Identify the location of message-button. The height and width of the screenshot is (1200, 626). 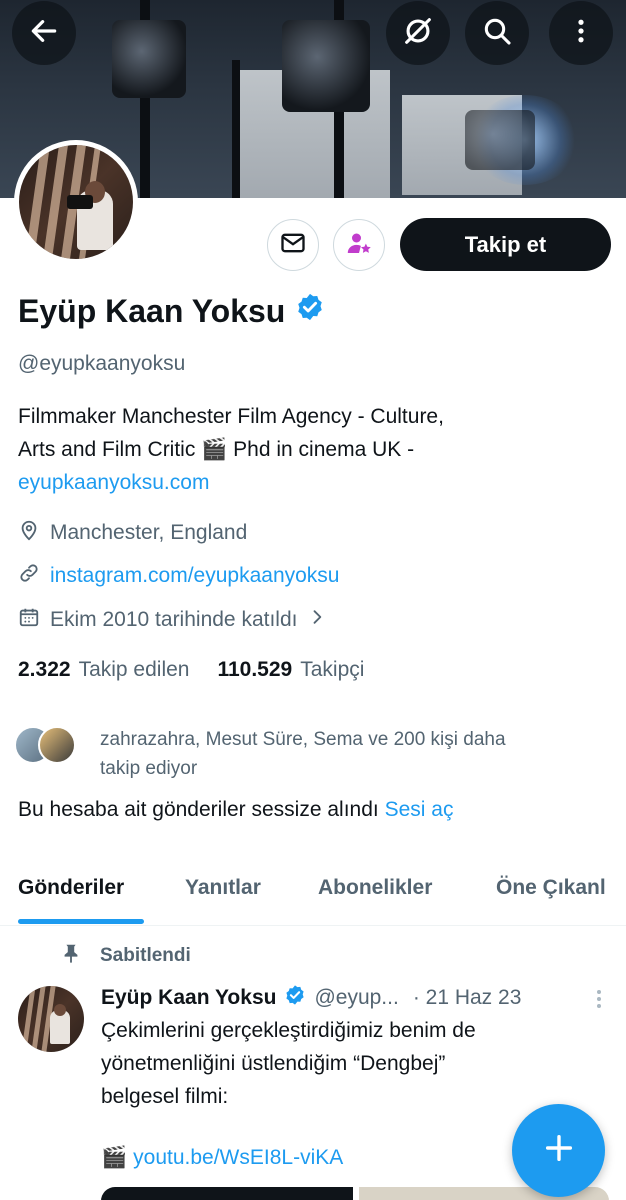
(293, 245).